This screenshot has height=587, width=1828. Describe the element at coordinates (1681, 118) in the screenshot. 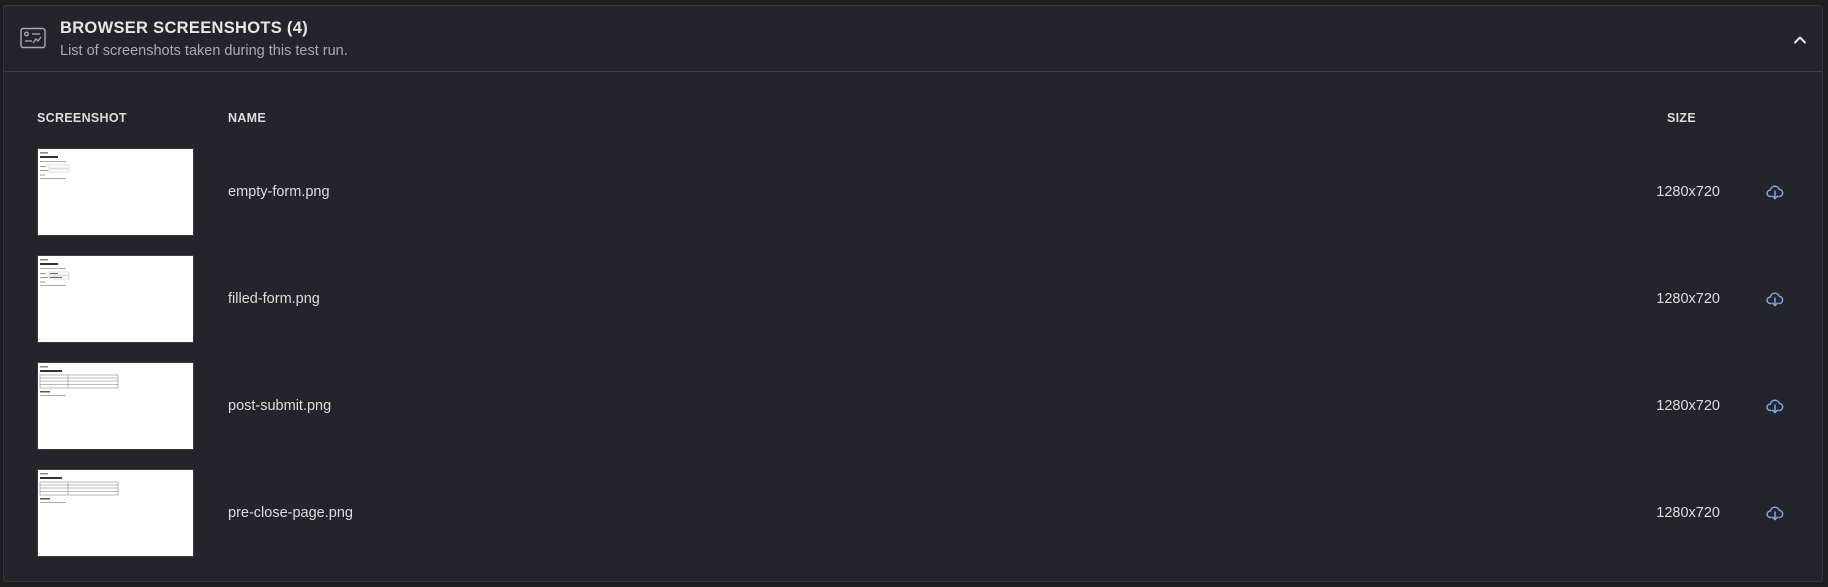

I see `column-header-size: SIZE` at that location.